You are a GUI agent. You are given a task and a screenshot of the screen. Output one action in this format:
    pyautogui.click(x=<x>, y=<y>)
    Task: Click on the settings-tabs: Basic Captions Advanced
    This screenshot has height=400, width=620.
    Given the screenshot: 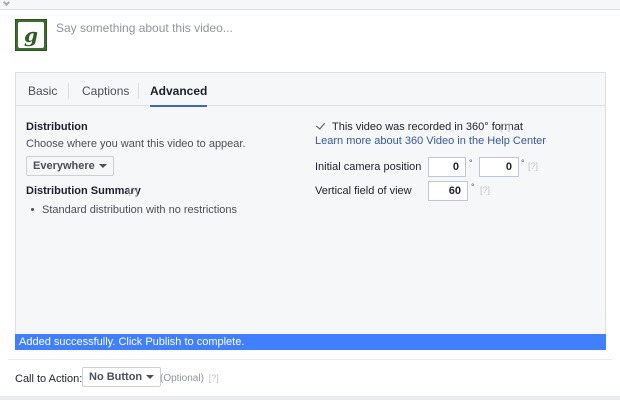 What is the action you would take?
    pyautogui.click(x=310, y=90)
    